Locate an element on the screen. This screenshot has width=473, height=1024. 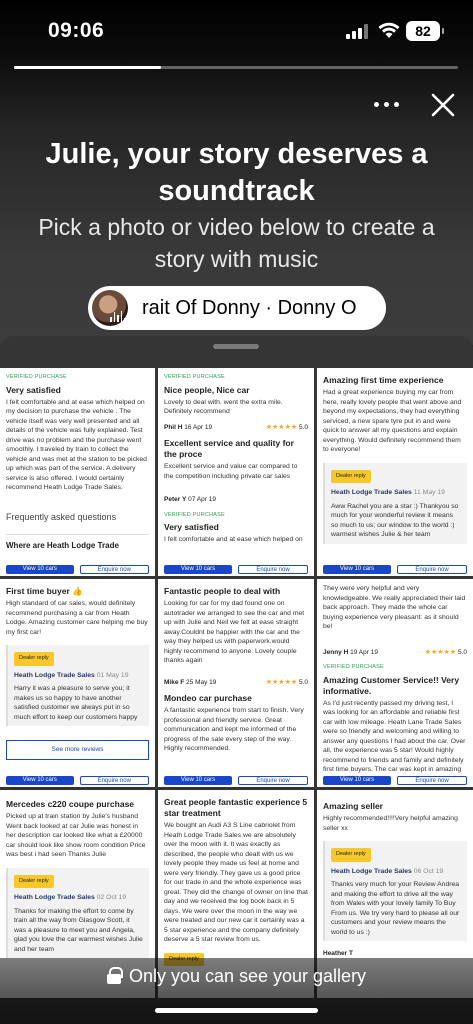
review-headline: Amazing seller is located at coordinates (353, 806).